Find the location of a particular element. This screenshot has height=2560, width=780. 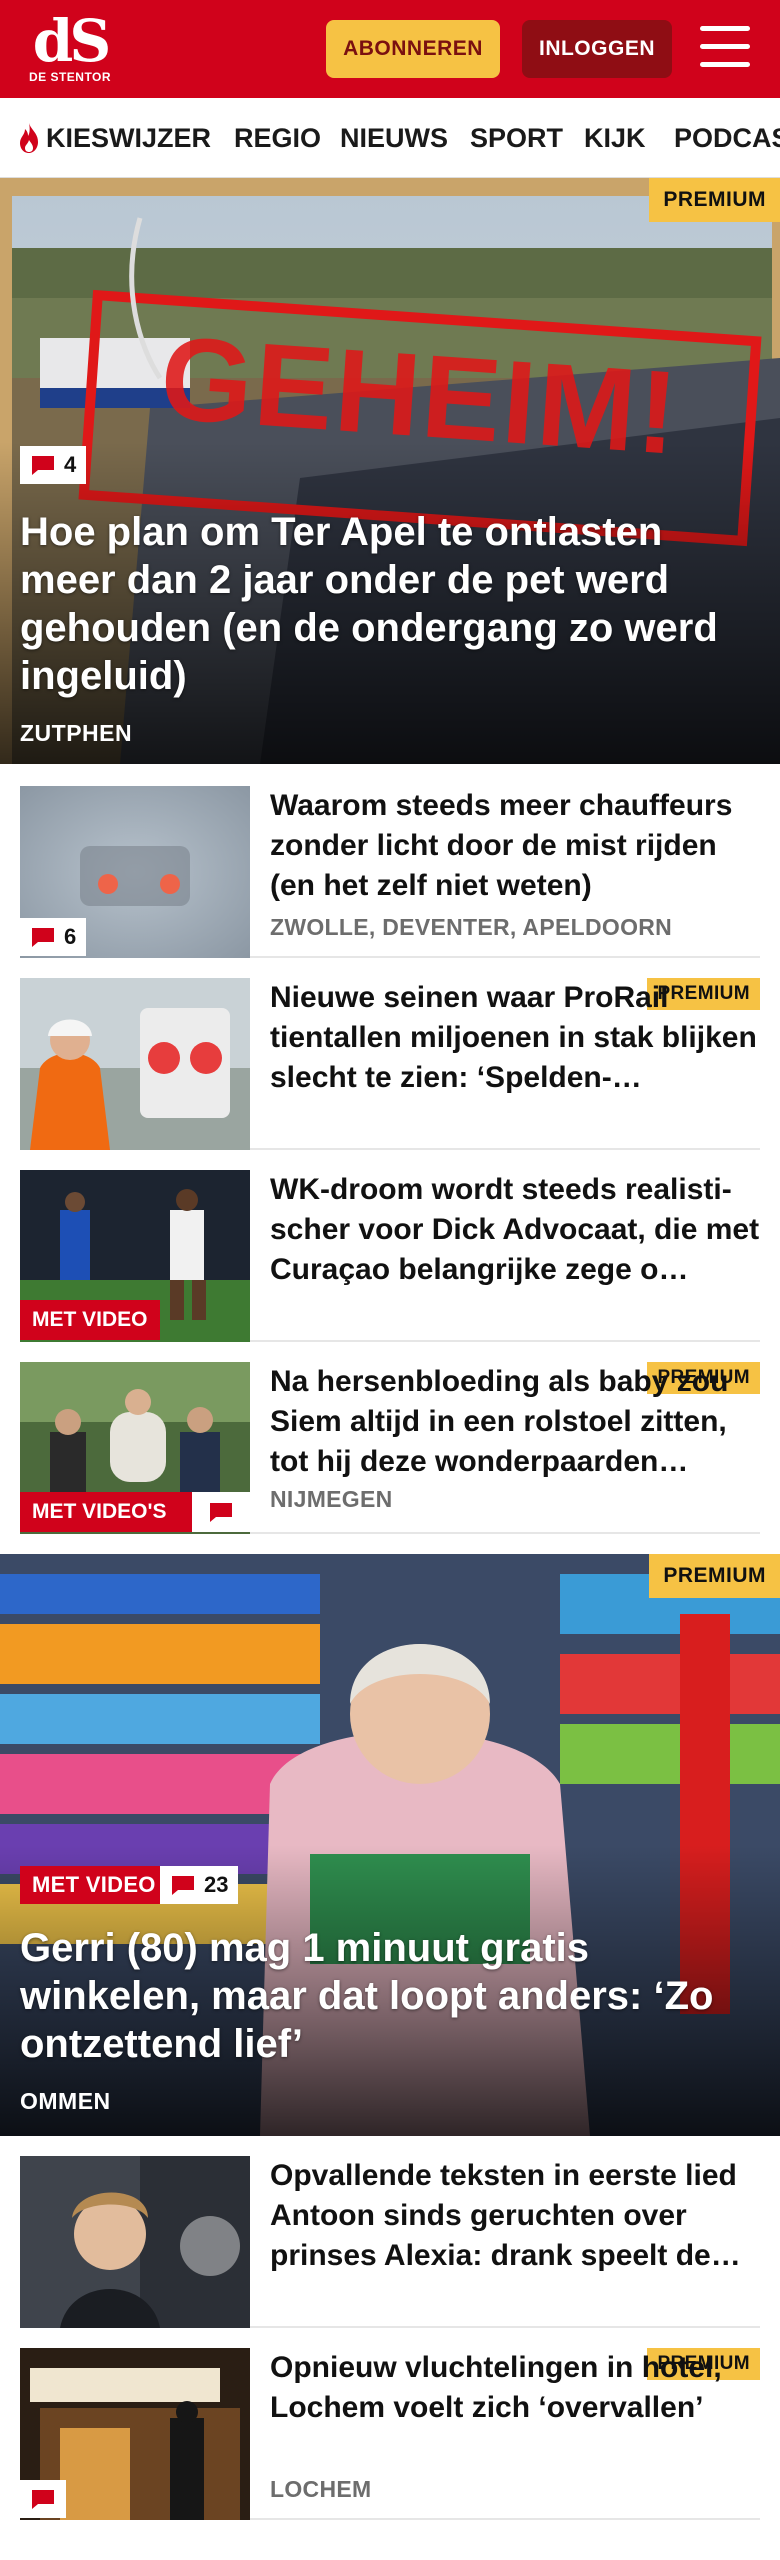

comment-count-badge: 6 is located at coordinates (53, 937).